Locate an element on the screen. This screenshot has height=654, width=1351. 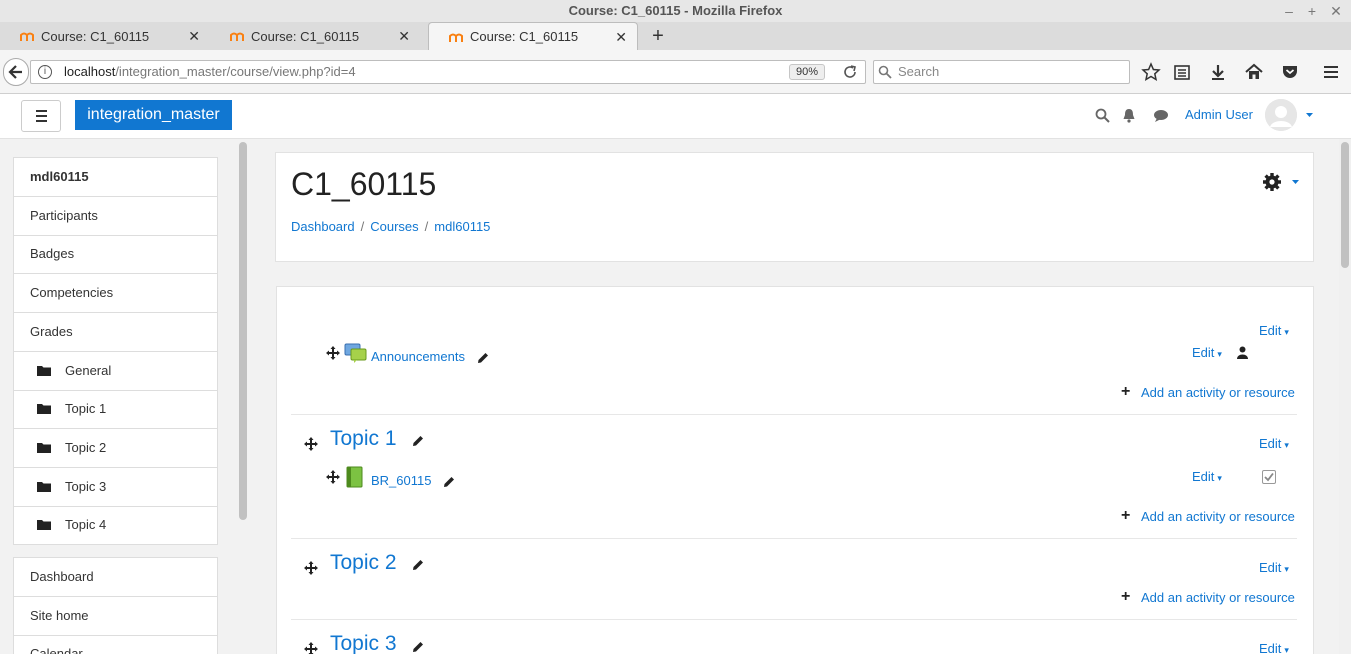
download-icon is located at coordinates (1218, 72).